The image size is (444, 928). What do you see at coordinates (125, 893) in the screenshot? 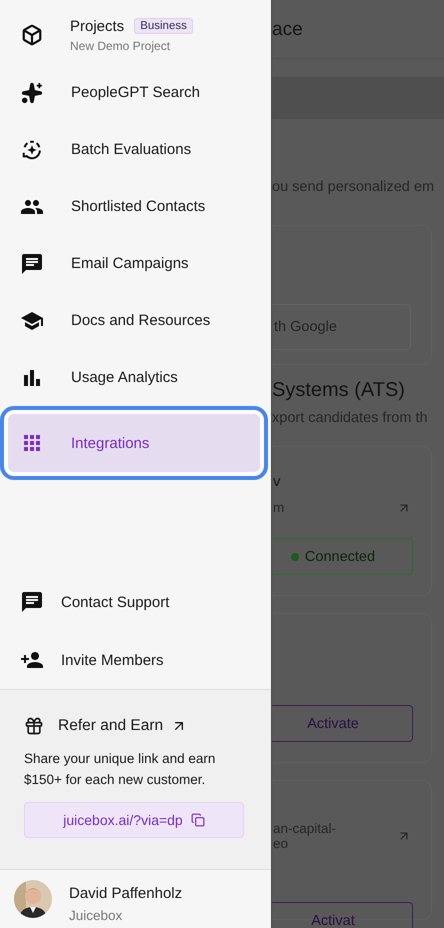
I see `user-name: David Paffenholz` at bounding box center [125, 893].